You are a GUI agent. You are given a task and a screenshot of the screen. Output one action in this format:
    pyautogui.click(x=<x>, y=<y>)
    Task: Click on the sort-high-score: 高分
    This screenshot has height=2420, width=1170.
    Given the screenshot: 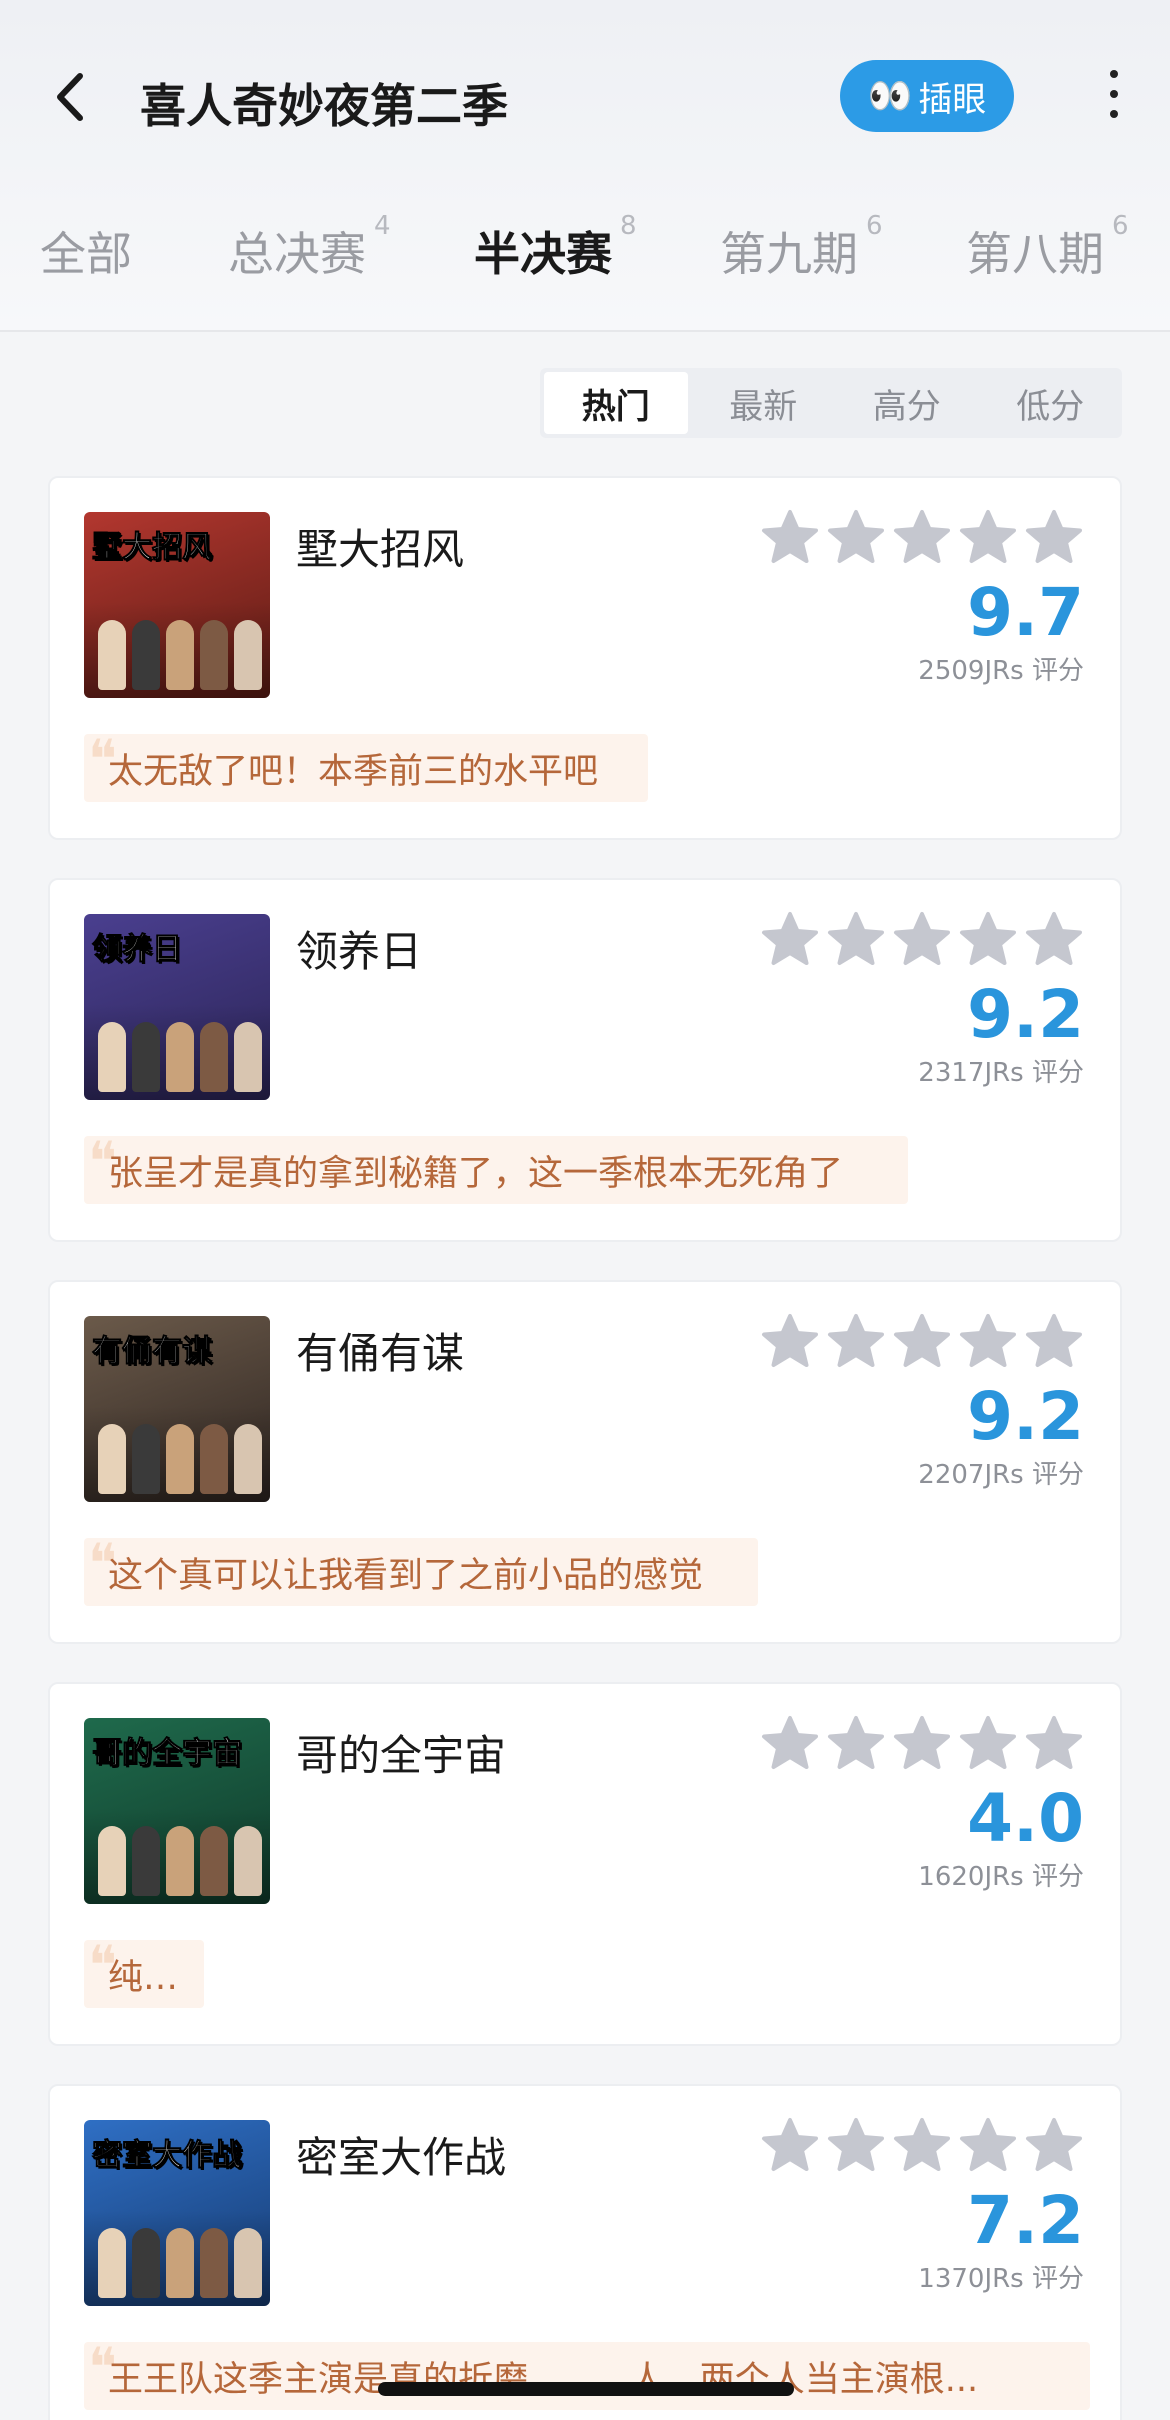 What is the action you would take?
    pyautogui.click(x=907, y=403)
    